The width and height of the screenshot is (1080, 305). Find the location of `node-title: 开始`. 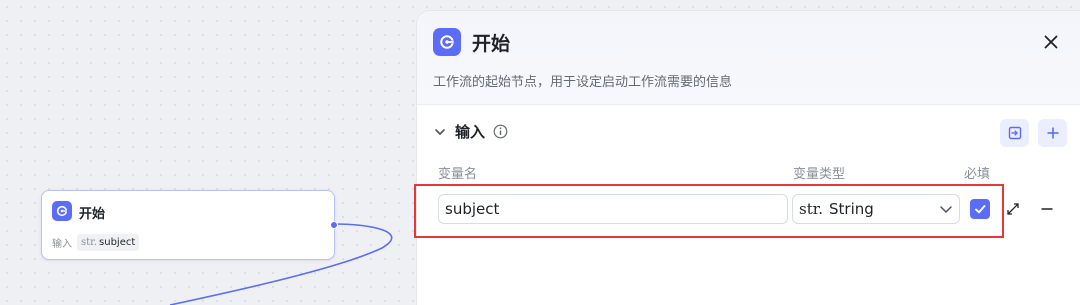

node-title: 开始 is located at coordinates (92, 214).